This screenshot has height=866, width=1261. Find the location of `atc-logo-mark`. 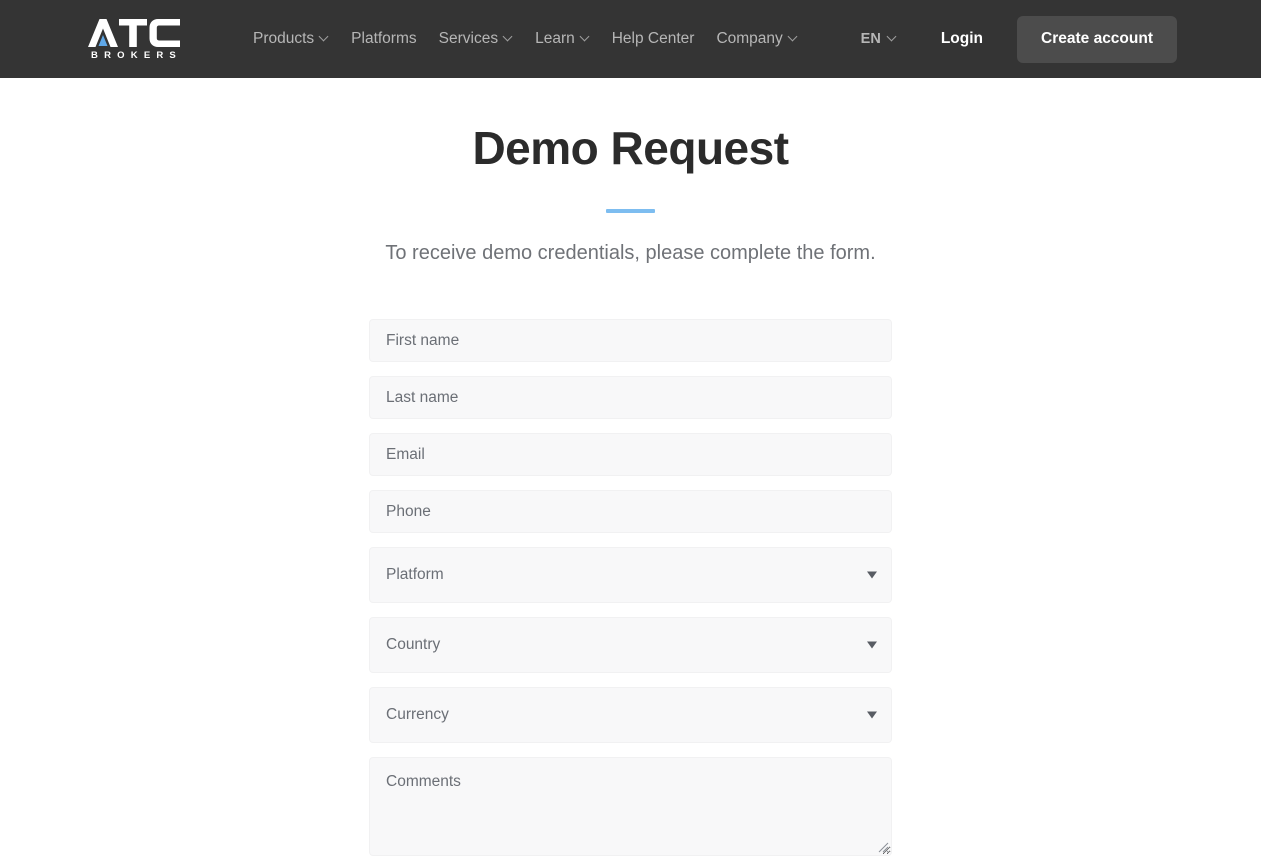

atc-logo-mark is located at coordinates (134, 33).